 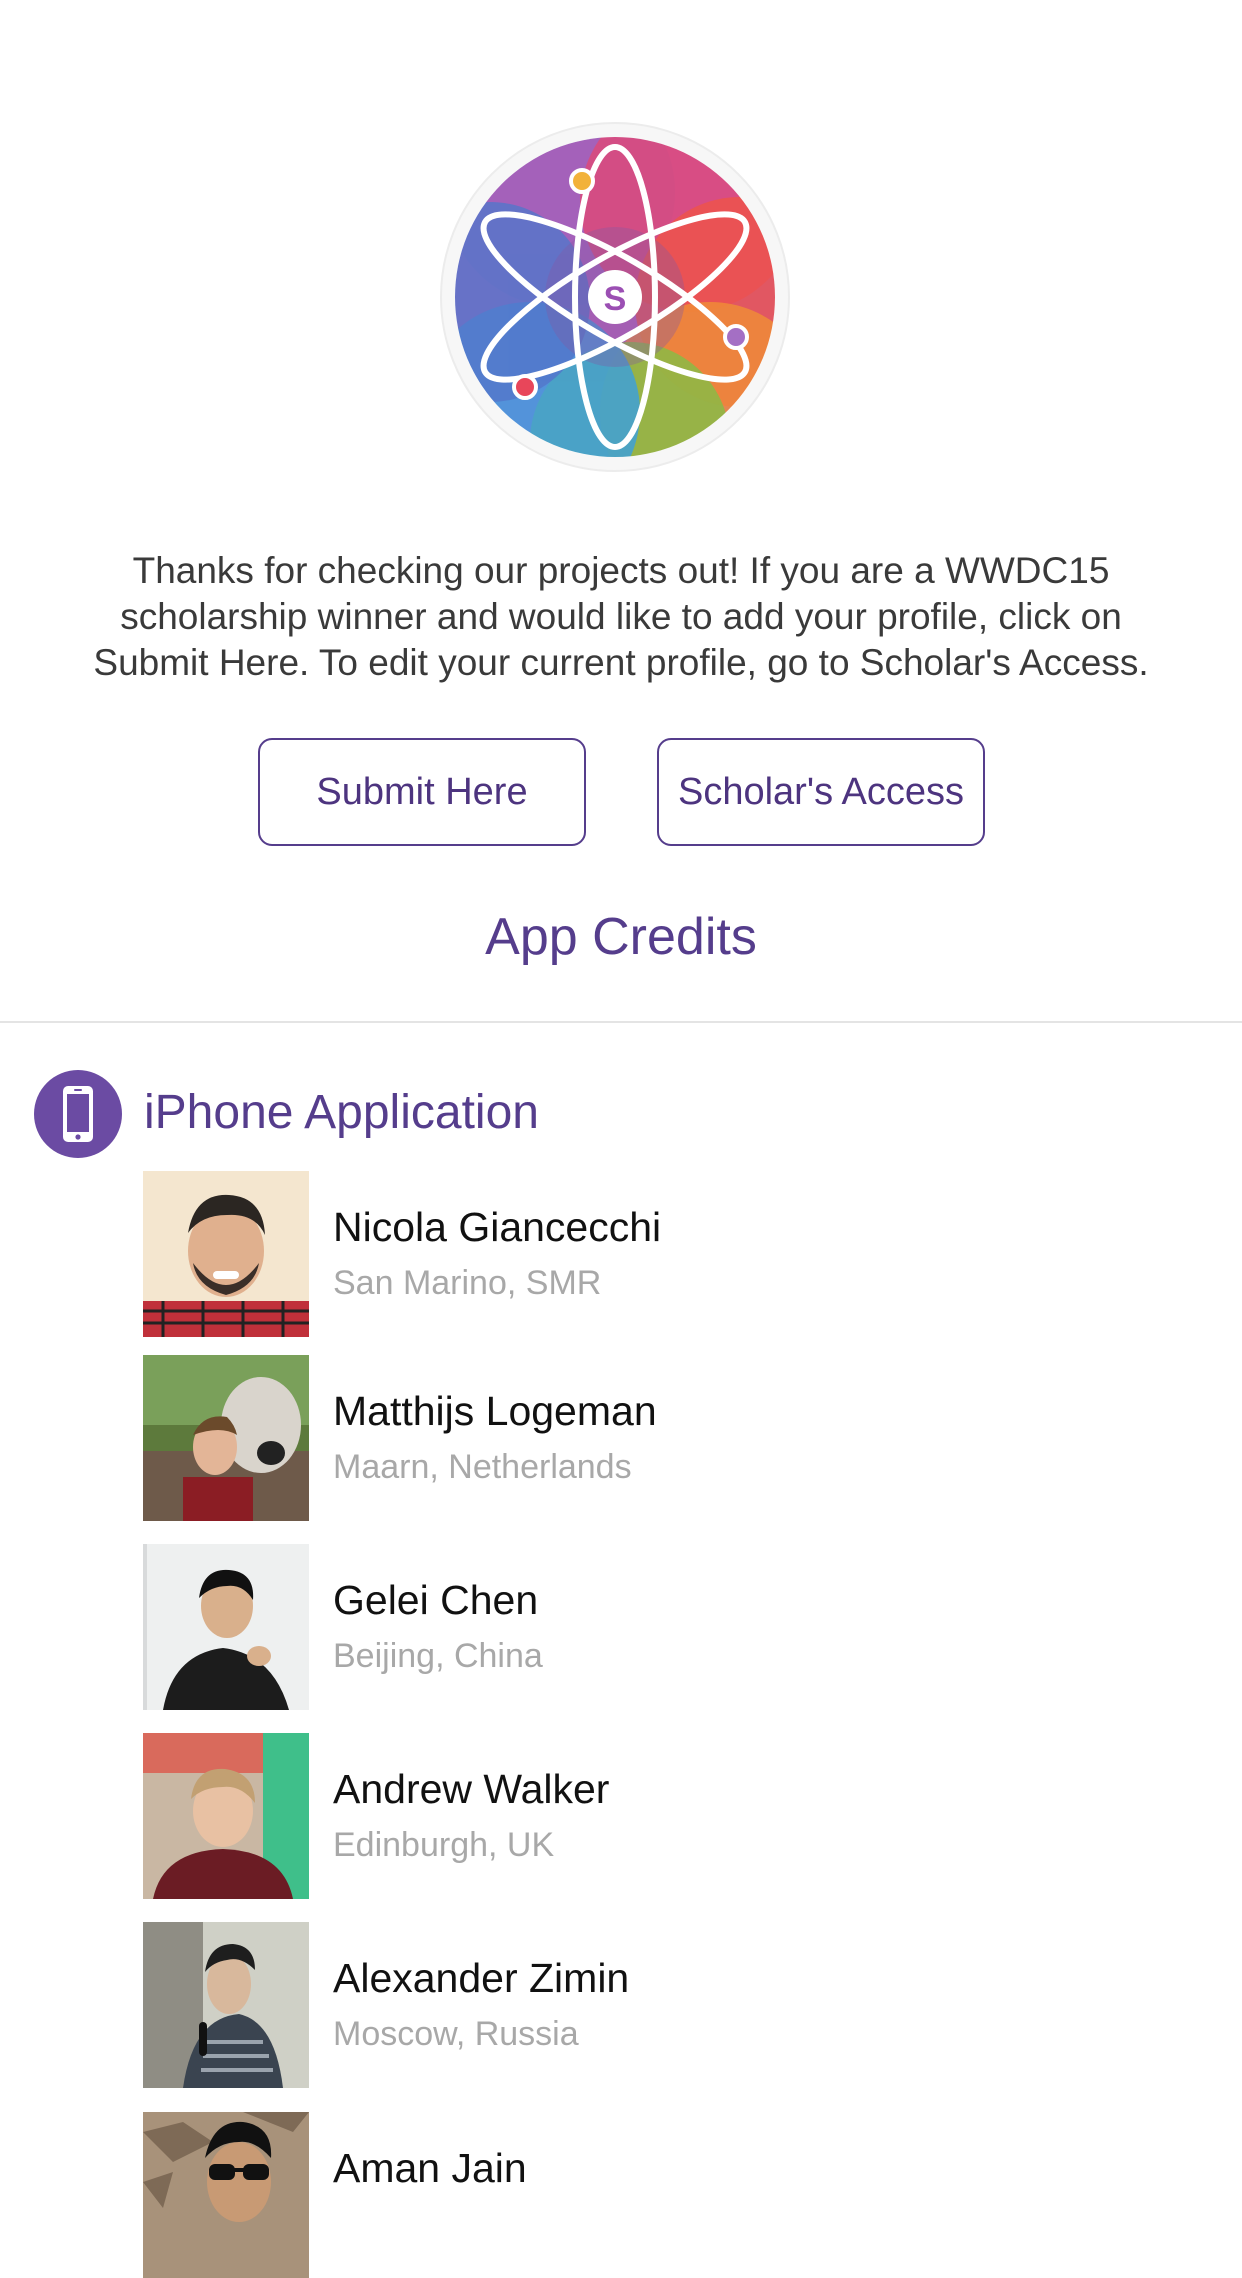 I want to click on divider, so click(x=621, y=1022).